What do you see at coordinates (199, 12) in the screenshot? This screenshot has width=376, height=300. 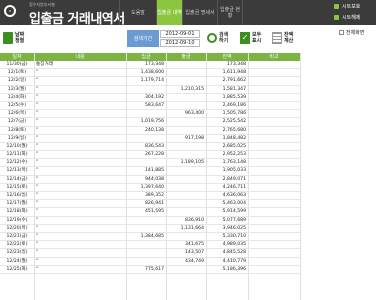 I see `nav-statement: 입출금 명세서` at bounding box center [199, 12].